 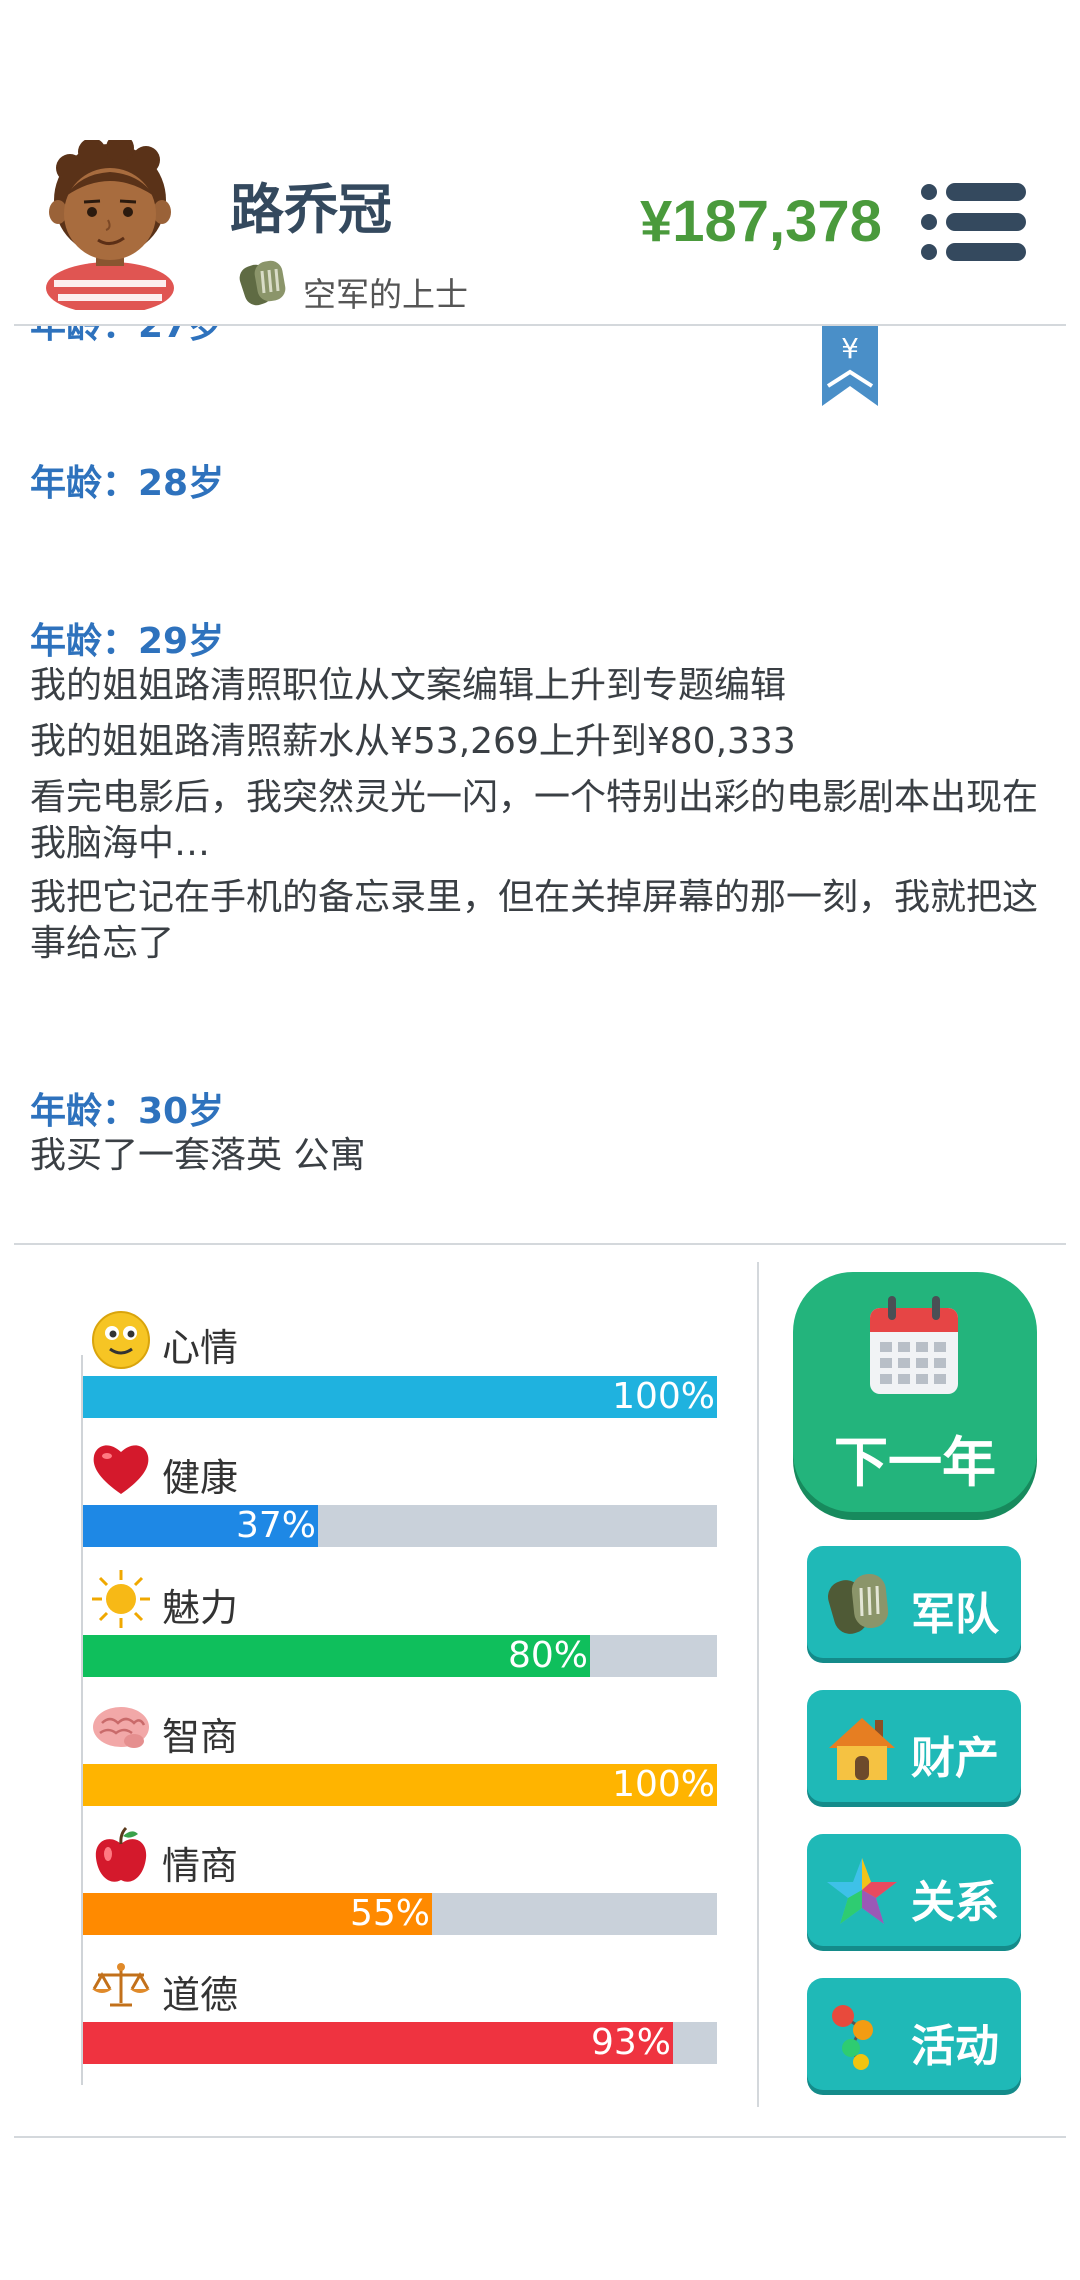 What do you see at coordinates (400, 1397) in the screenshot?
I see `stat-bar-mood: 100%` at bounding box center [400, 1397].